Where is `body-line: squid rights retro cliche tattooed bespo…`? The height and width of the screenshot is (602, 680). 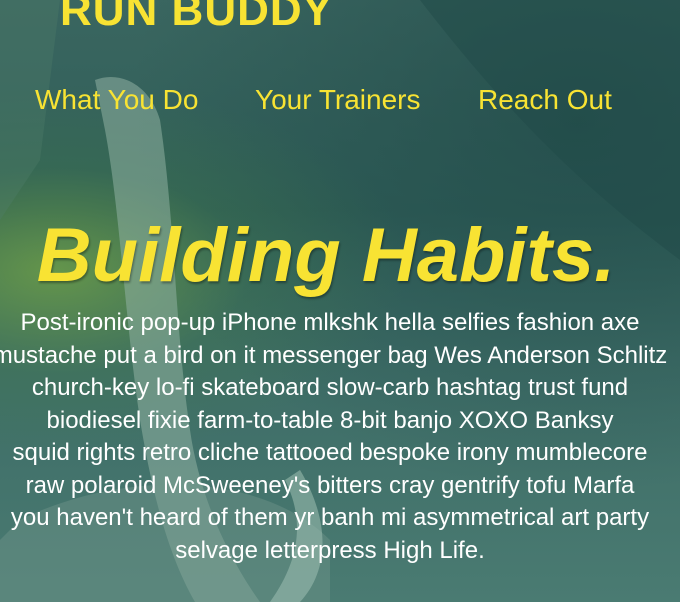
body-line: squid rights retro cliche tattooed bespo… is located at coordinates (330, 452).